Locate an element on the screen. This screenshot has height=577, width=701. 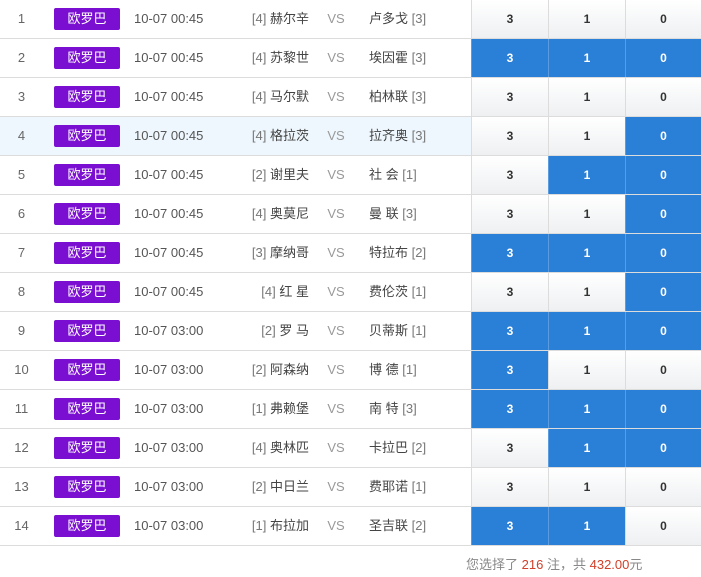
home-team: [2] 罗 马 is located at coordinates (274, 331).